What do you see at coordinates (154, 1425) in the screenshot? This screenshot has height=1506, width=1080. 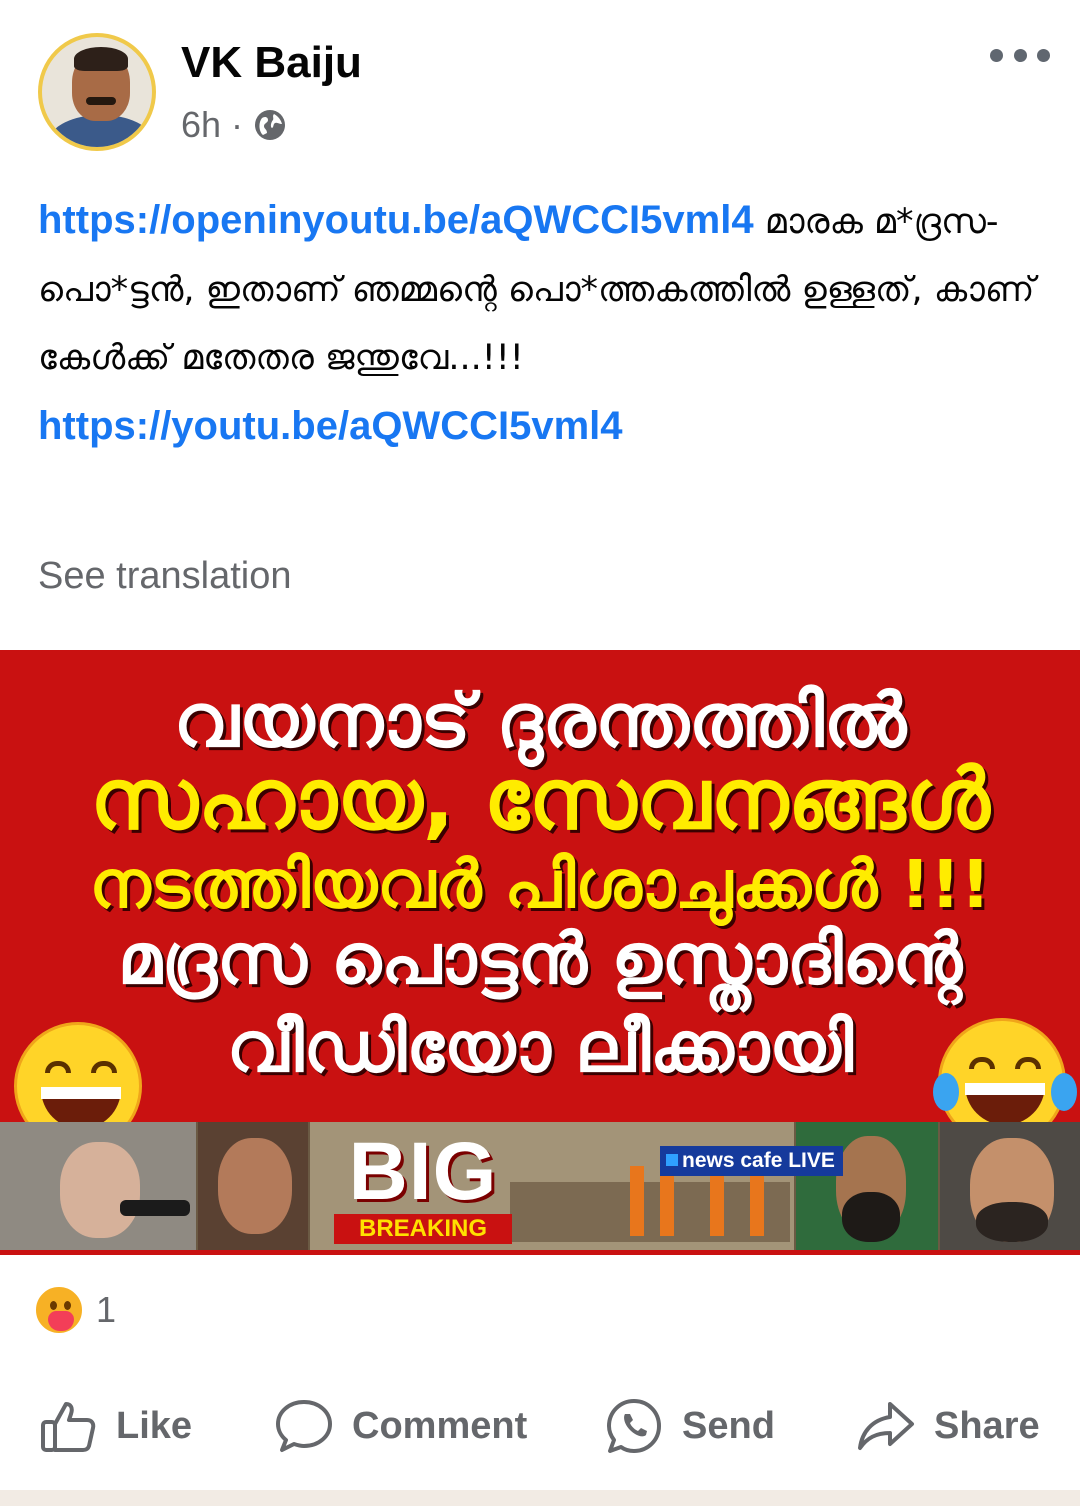 I see `like-label: Like` at bounding box center [154, 1425].